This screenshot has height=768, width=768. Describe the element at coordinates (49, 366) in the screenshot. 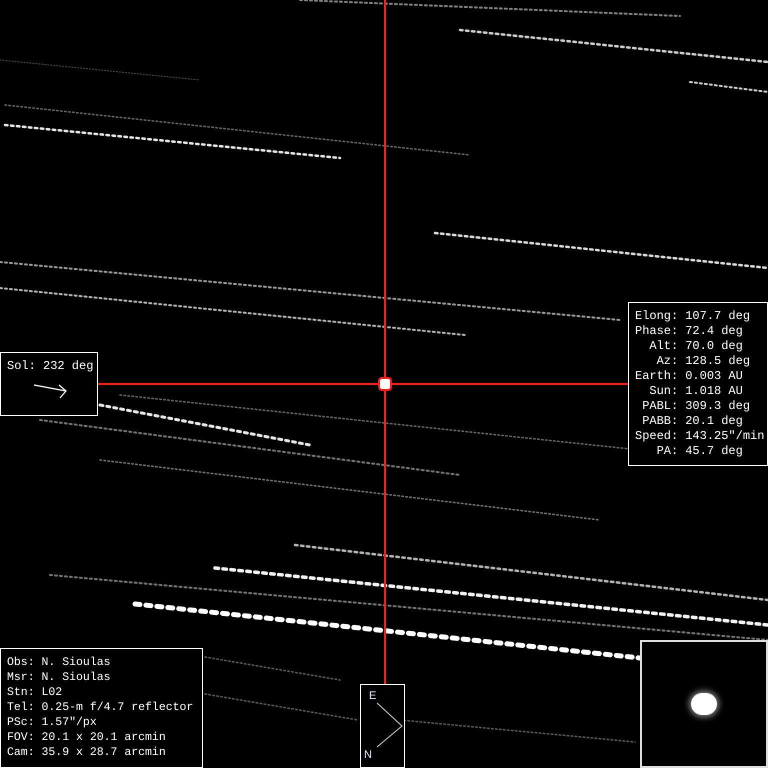

I see `solar-angle-text: Sol: 232 deg` at that location.